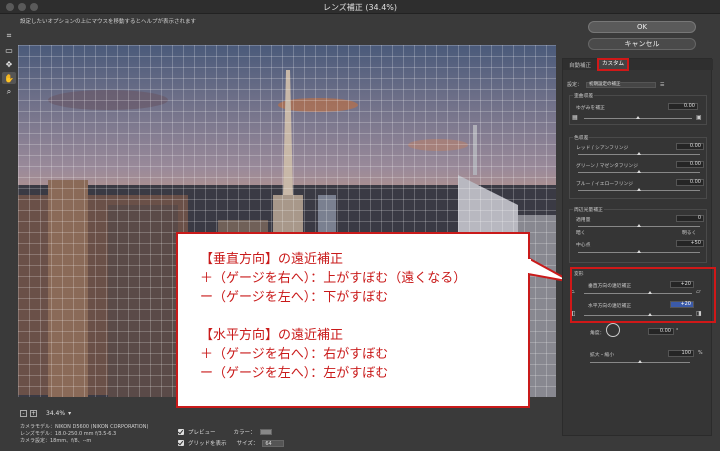  What do you see at coordinates (244, 433) in the screenshot?
I see `color-label: カラー：` at bounding box center [244, 433].